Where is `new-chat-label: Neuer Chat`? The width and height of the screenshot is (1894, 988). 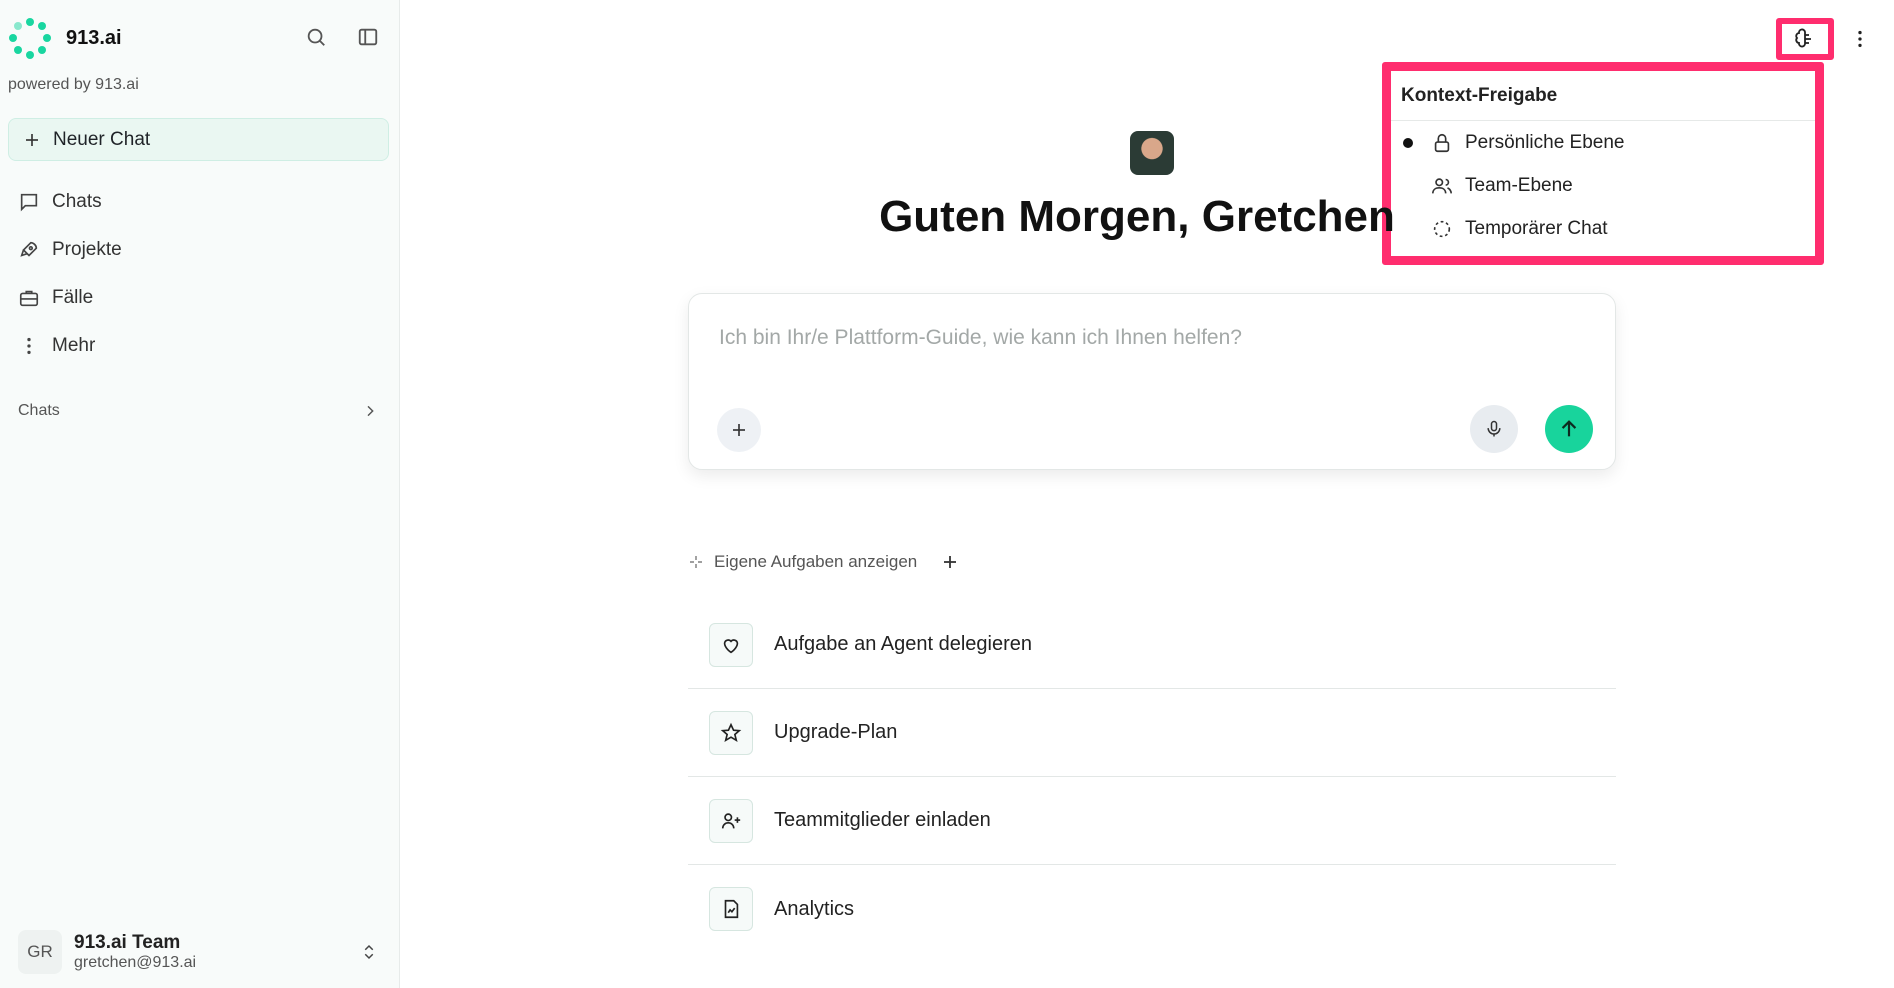
new-chat-label: Neuer Chat is located at coordinates (102, 139).